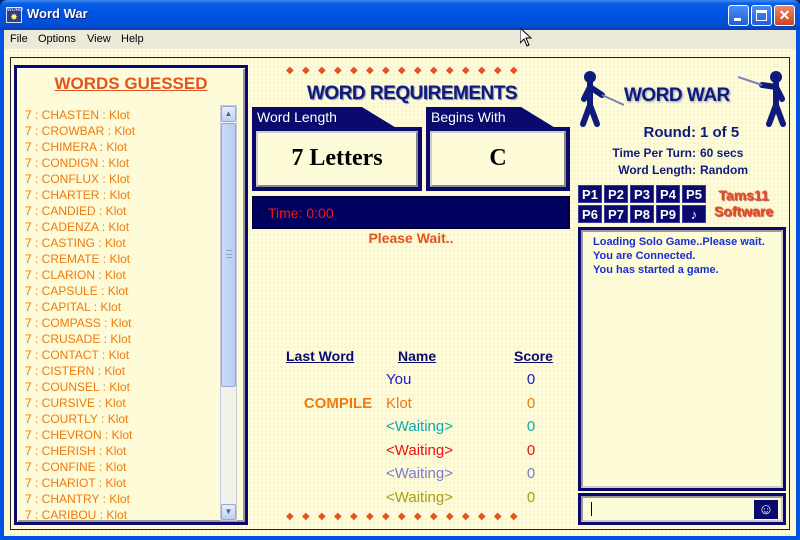  I want to click on word-guessed-item: 7 : CHARIOT : Klot, so click(122, 483).